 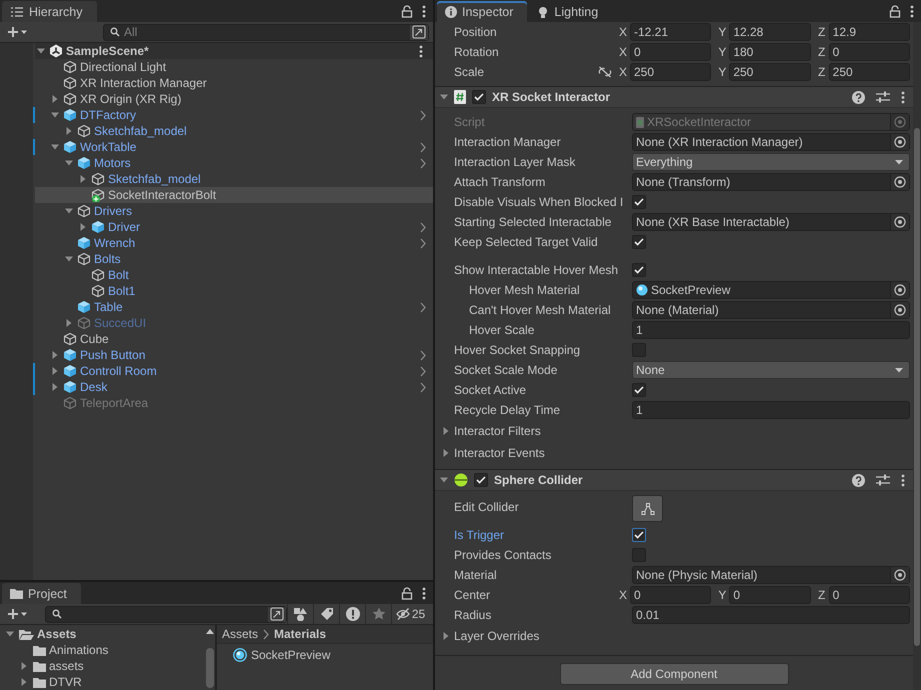 I want to click on scrollbar, so click(x=917, y=356).